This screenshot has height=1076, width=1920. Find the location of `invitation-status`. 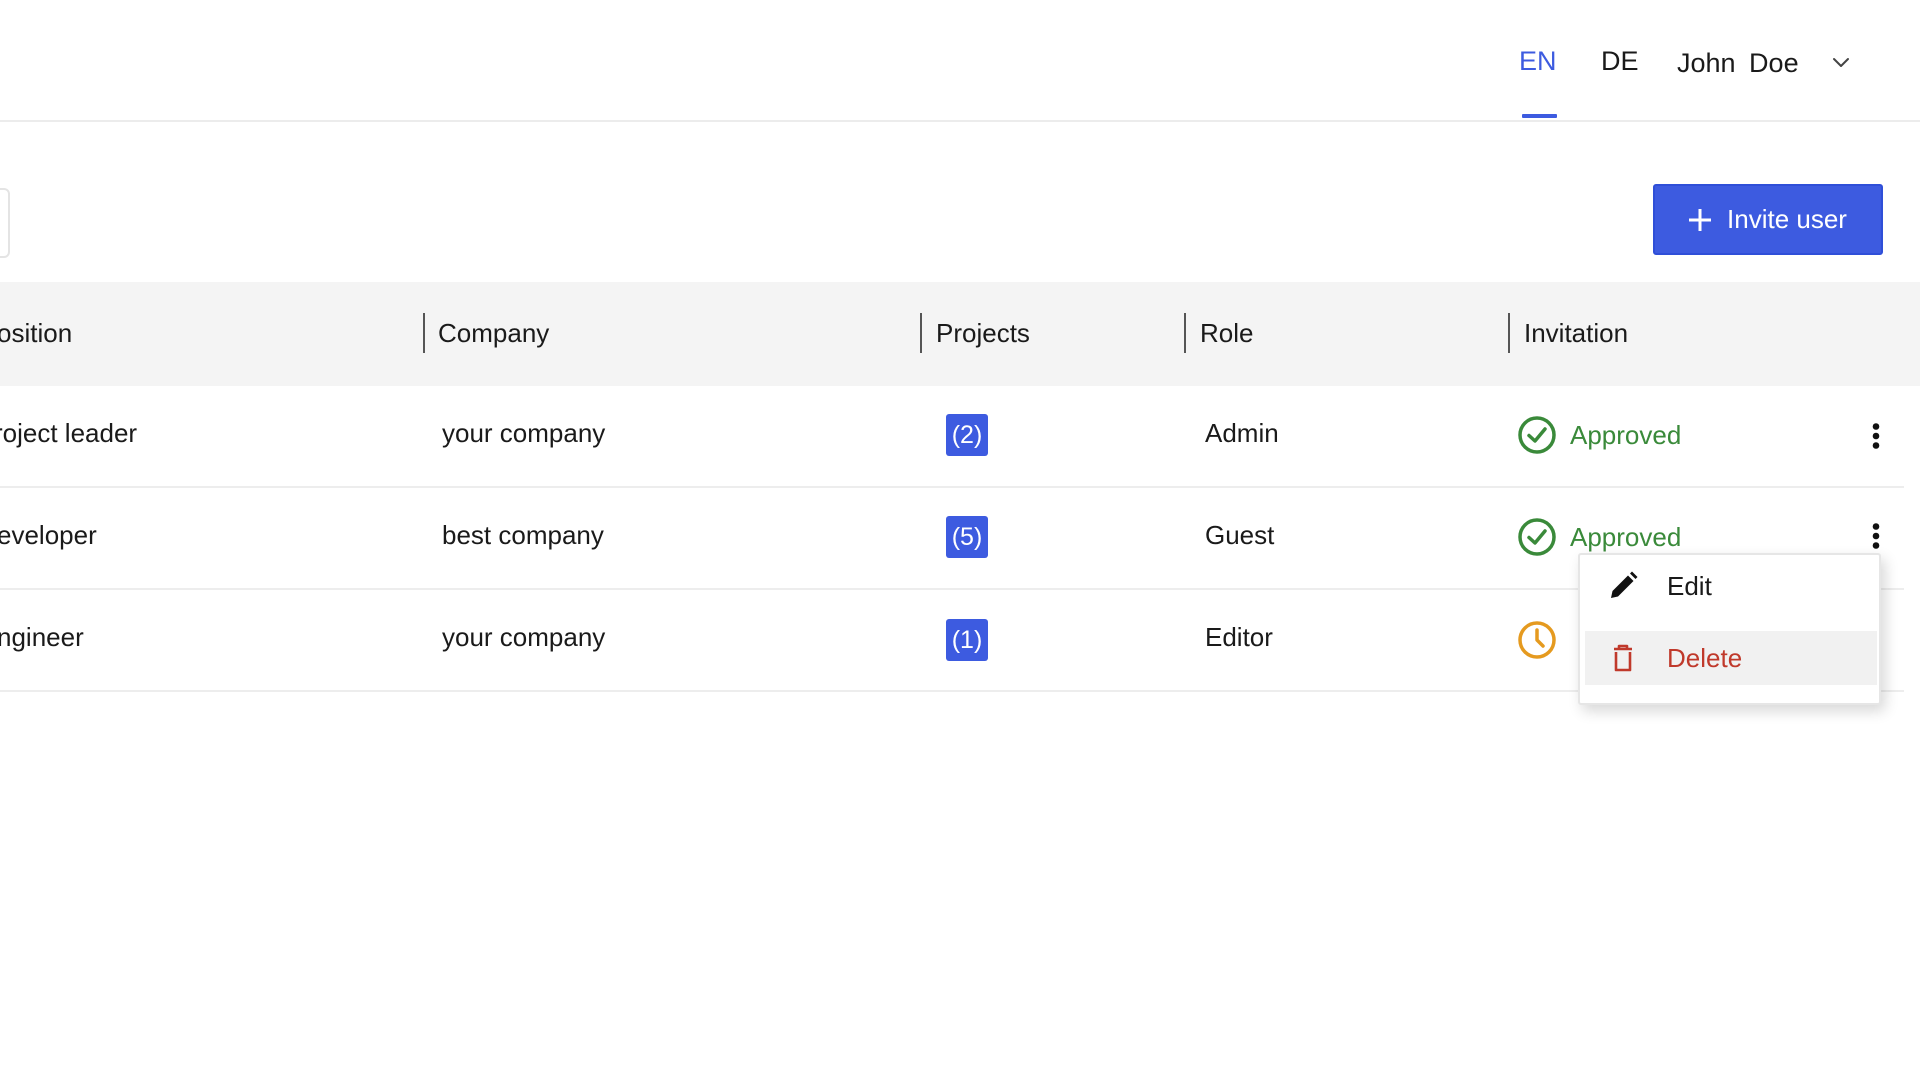

invitation-status is located at coordinates (1543, 640).